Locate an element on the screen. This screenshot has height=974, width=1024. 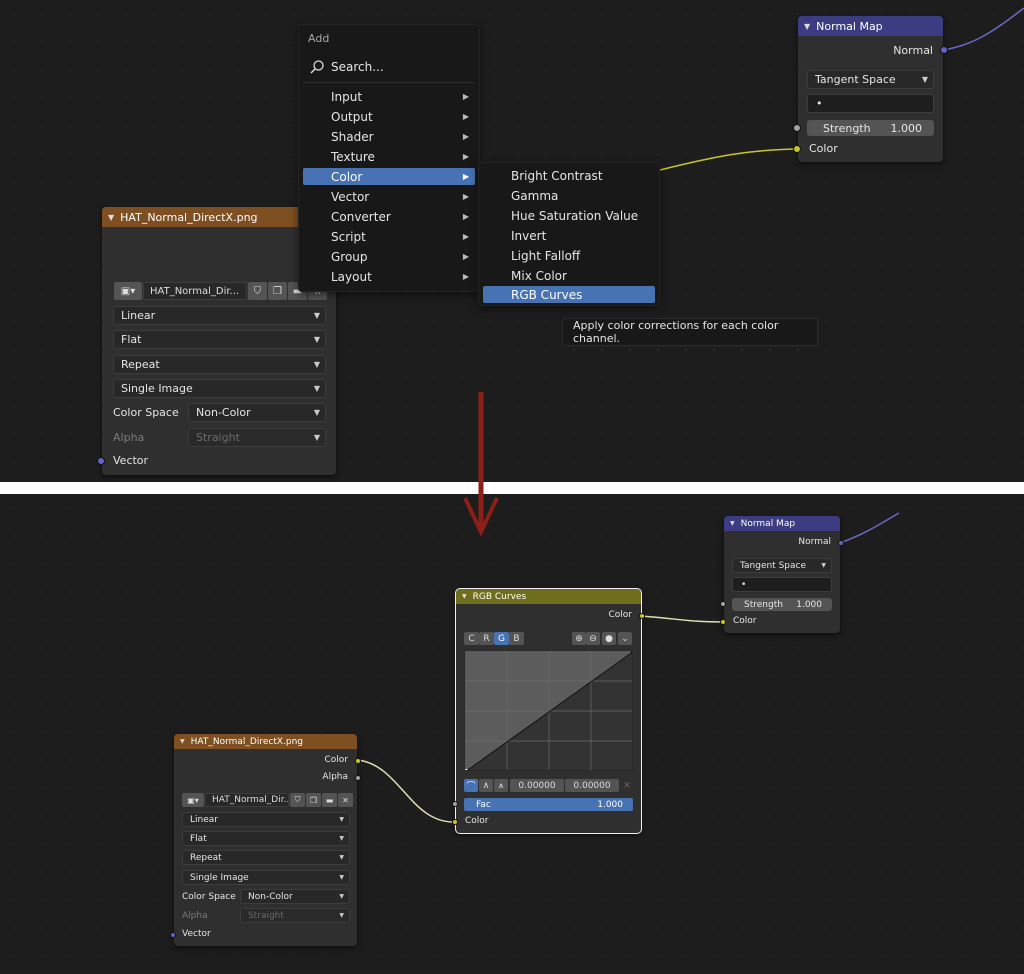
image-node-header: ▼ HAT_Normal_DirectX.png is located at coordinates (265, 741).